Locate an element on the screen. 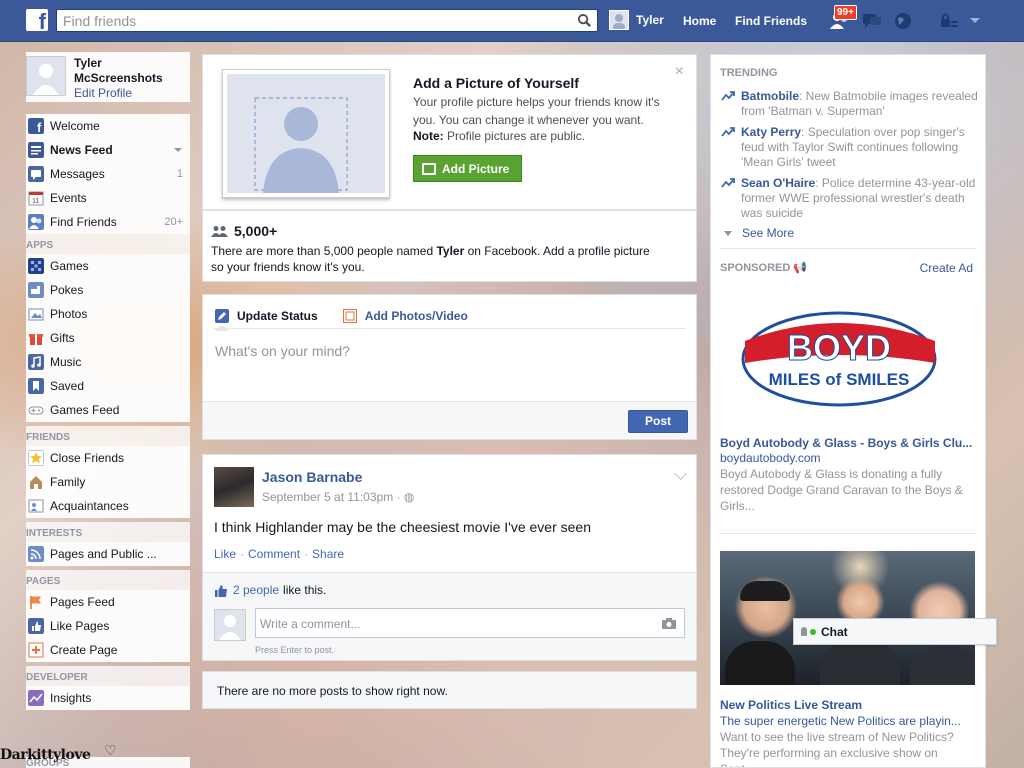 The width and height of the screenshot is (1024, 768). boyd-logo-word: BOYD is located at coordinates (839, 347).